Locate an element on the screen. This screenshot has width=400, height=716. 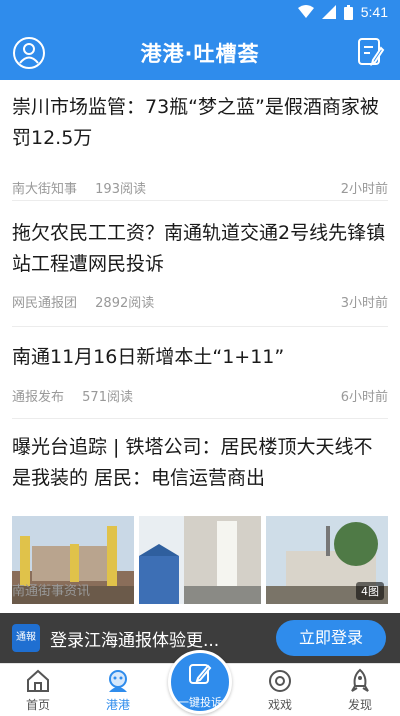
login-button: 立即登录 is located at coordinates (331, 638).